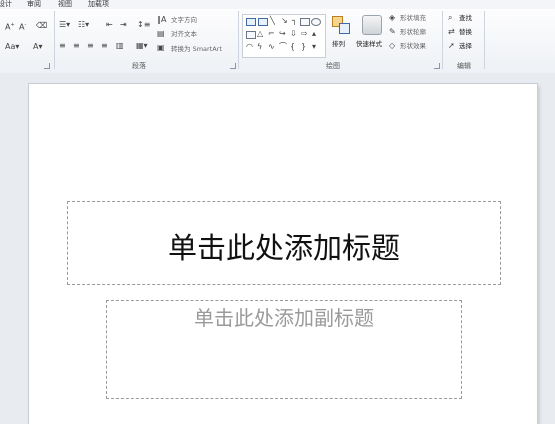  I want to click on replace-button: 替换, so click(465, 32).